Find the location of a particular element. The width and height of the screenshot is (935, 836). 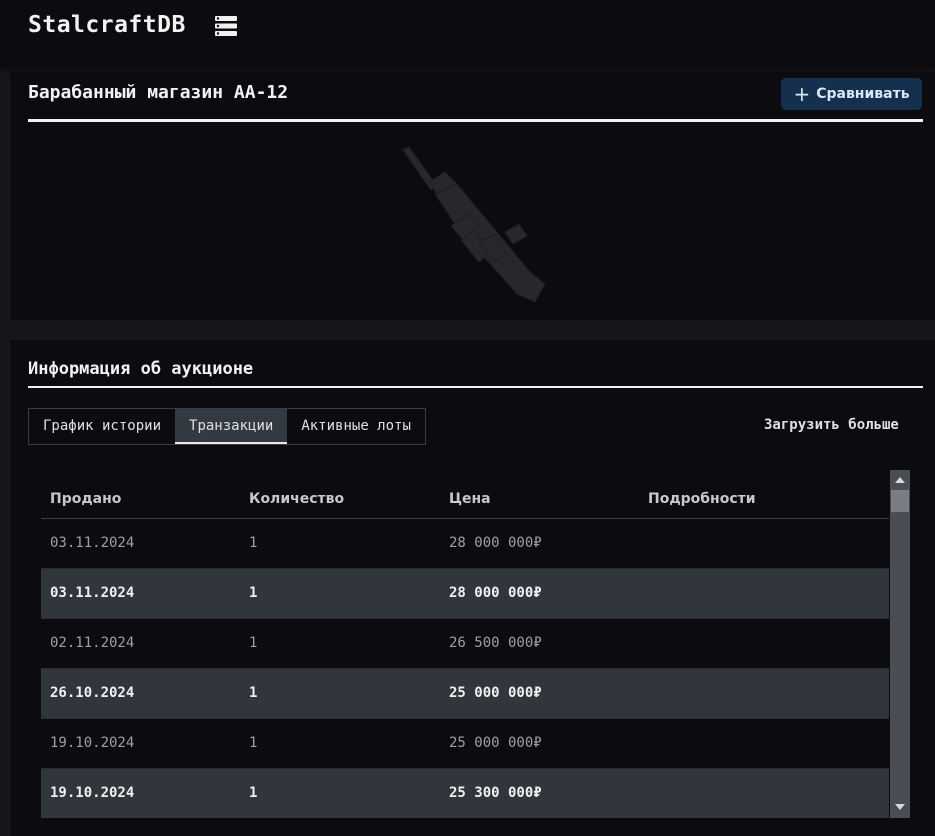

table-row: 19.10.2024 1 25 300 000₽ is located at coordinates (465, 793).